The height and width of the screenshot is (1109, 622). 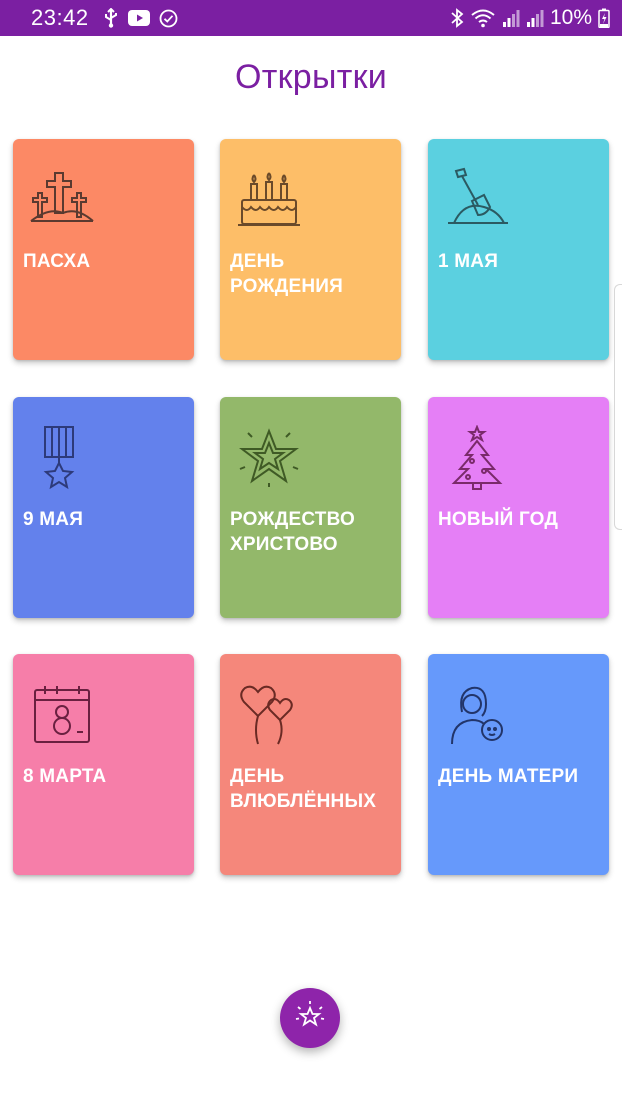 What do you see at coordinates (477, 715) in the screenshot?
I see `mother-child-icon` at bounding box center [477, 715].